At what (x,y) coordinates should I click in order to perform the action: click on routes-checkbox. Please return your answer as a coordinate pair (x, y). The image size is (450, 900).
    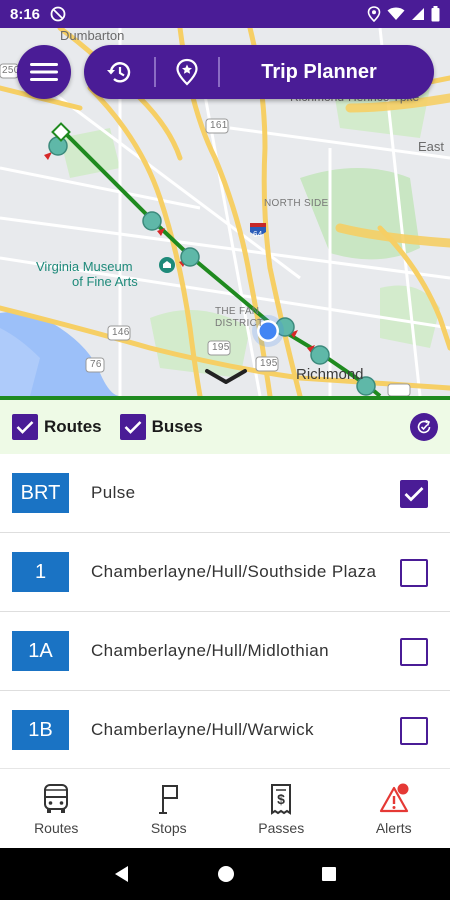
    Looking at the image, I should click on (25, 427).